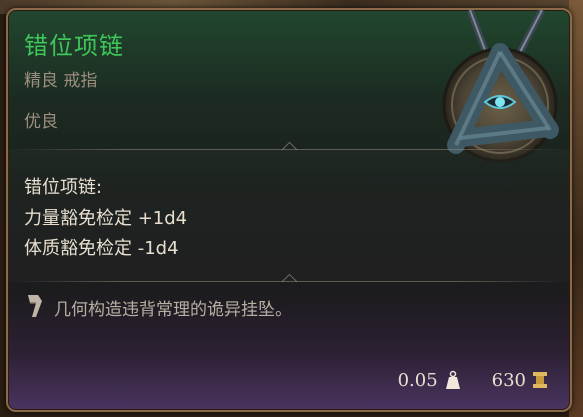 This screenshot has height=417, width=583. Describe the element at coordinates (508, 380) in the screenshot. I see `price-value: 630` at that location.